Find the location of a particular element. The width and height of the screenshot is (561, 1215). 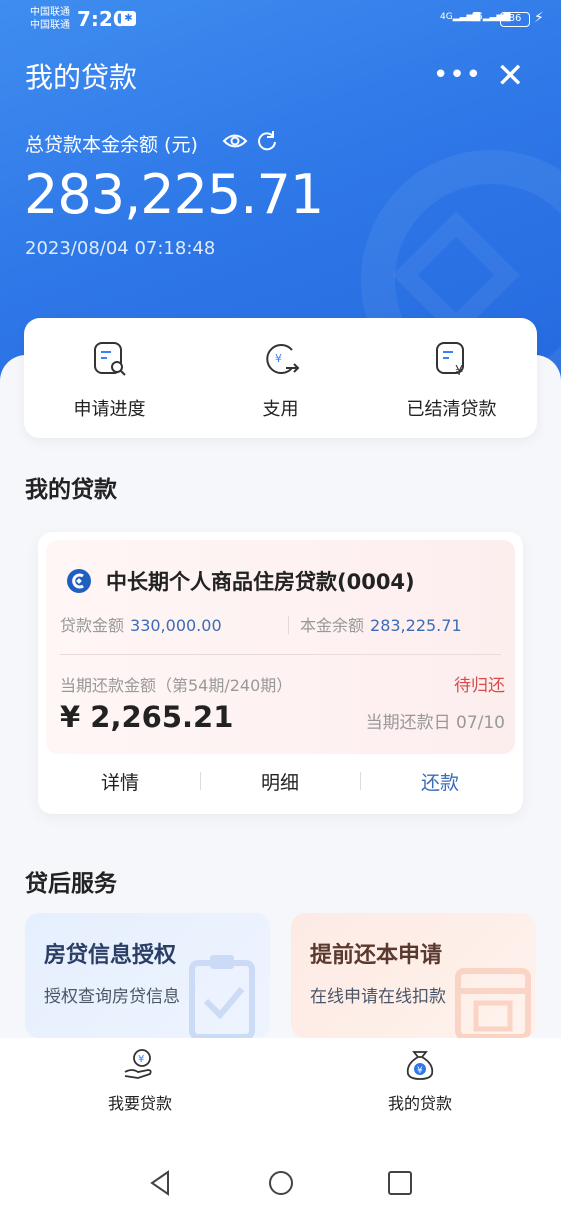

service-subtitle: 在线申请在线扣款 is located at coordinates (378, 997).